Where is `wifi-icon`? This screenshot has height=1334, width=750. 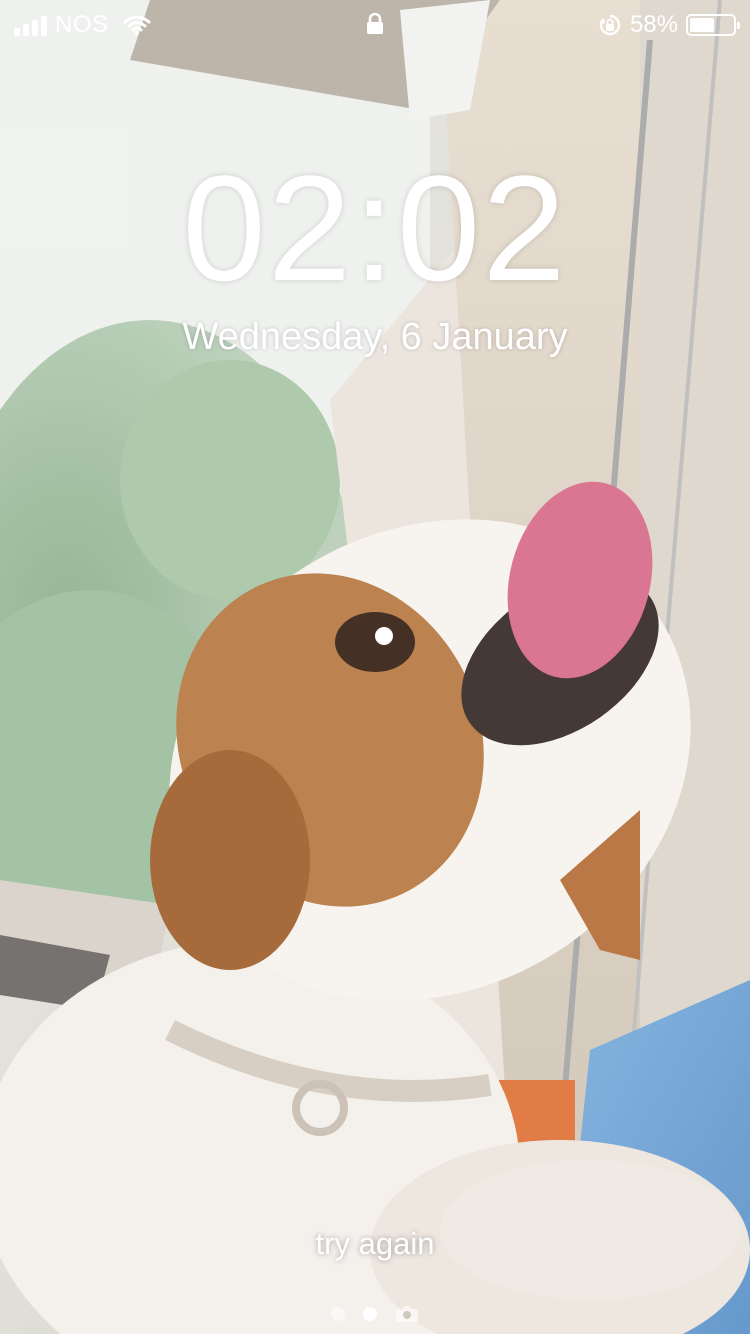
wifi-icon is located at coordinates (137, 25).